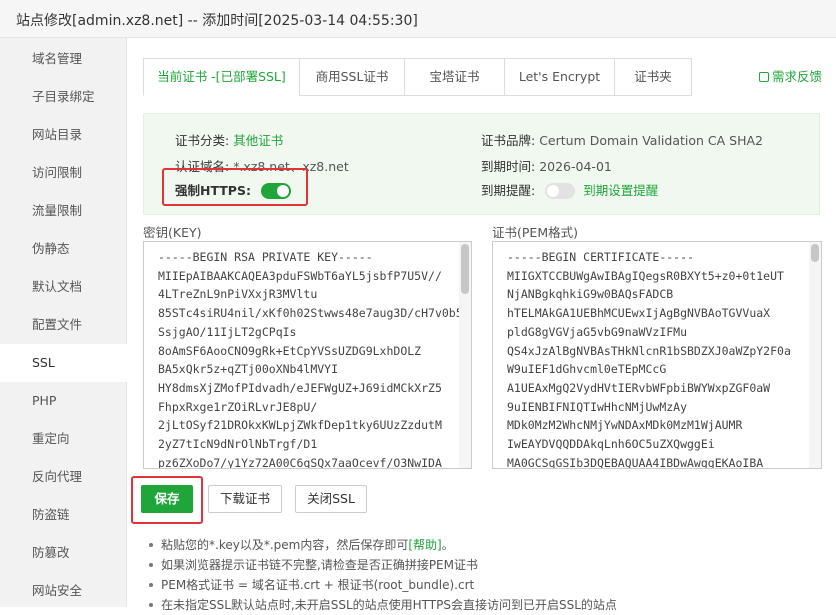 The width and height of the screenshot is (836, 615). What do you see at coordinates (63, 287) in the screenshot?
I see `sidebar-item-default-doc: 默认文档` at bounding box center [63, 287].